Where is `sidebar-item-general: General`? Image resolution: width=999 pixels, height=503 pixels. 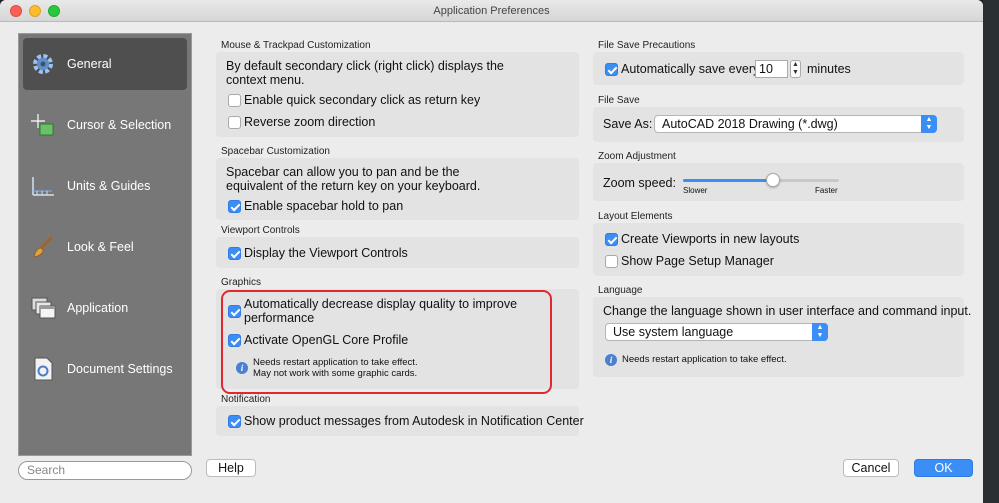 sidebar-item-general: General is located at coordinates (105, 64).